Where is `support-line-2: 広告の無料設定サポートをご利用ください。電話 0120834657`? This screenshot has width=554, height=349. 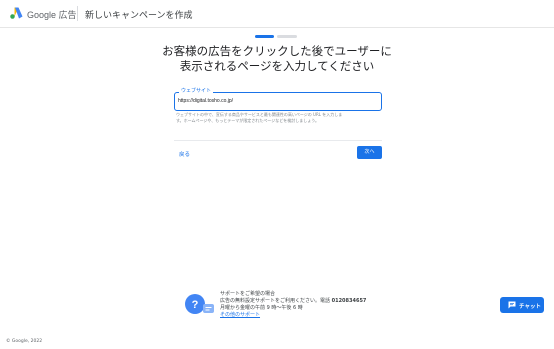 support-line-2: 広告の無料設定サポートをご利用ください。電話 0120834657 is located at coordinates (293, 301).